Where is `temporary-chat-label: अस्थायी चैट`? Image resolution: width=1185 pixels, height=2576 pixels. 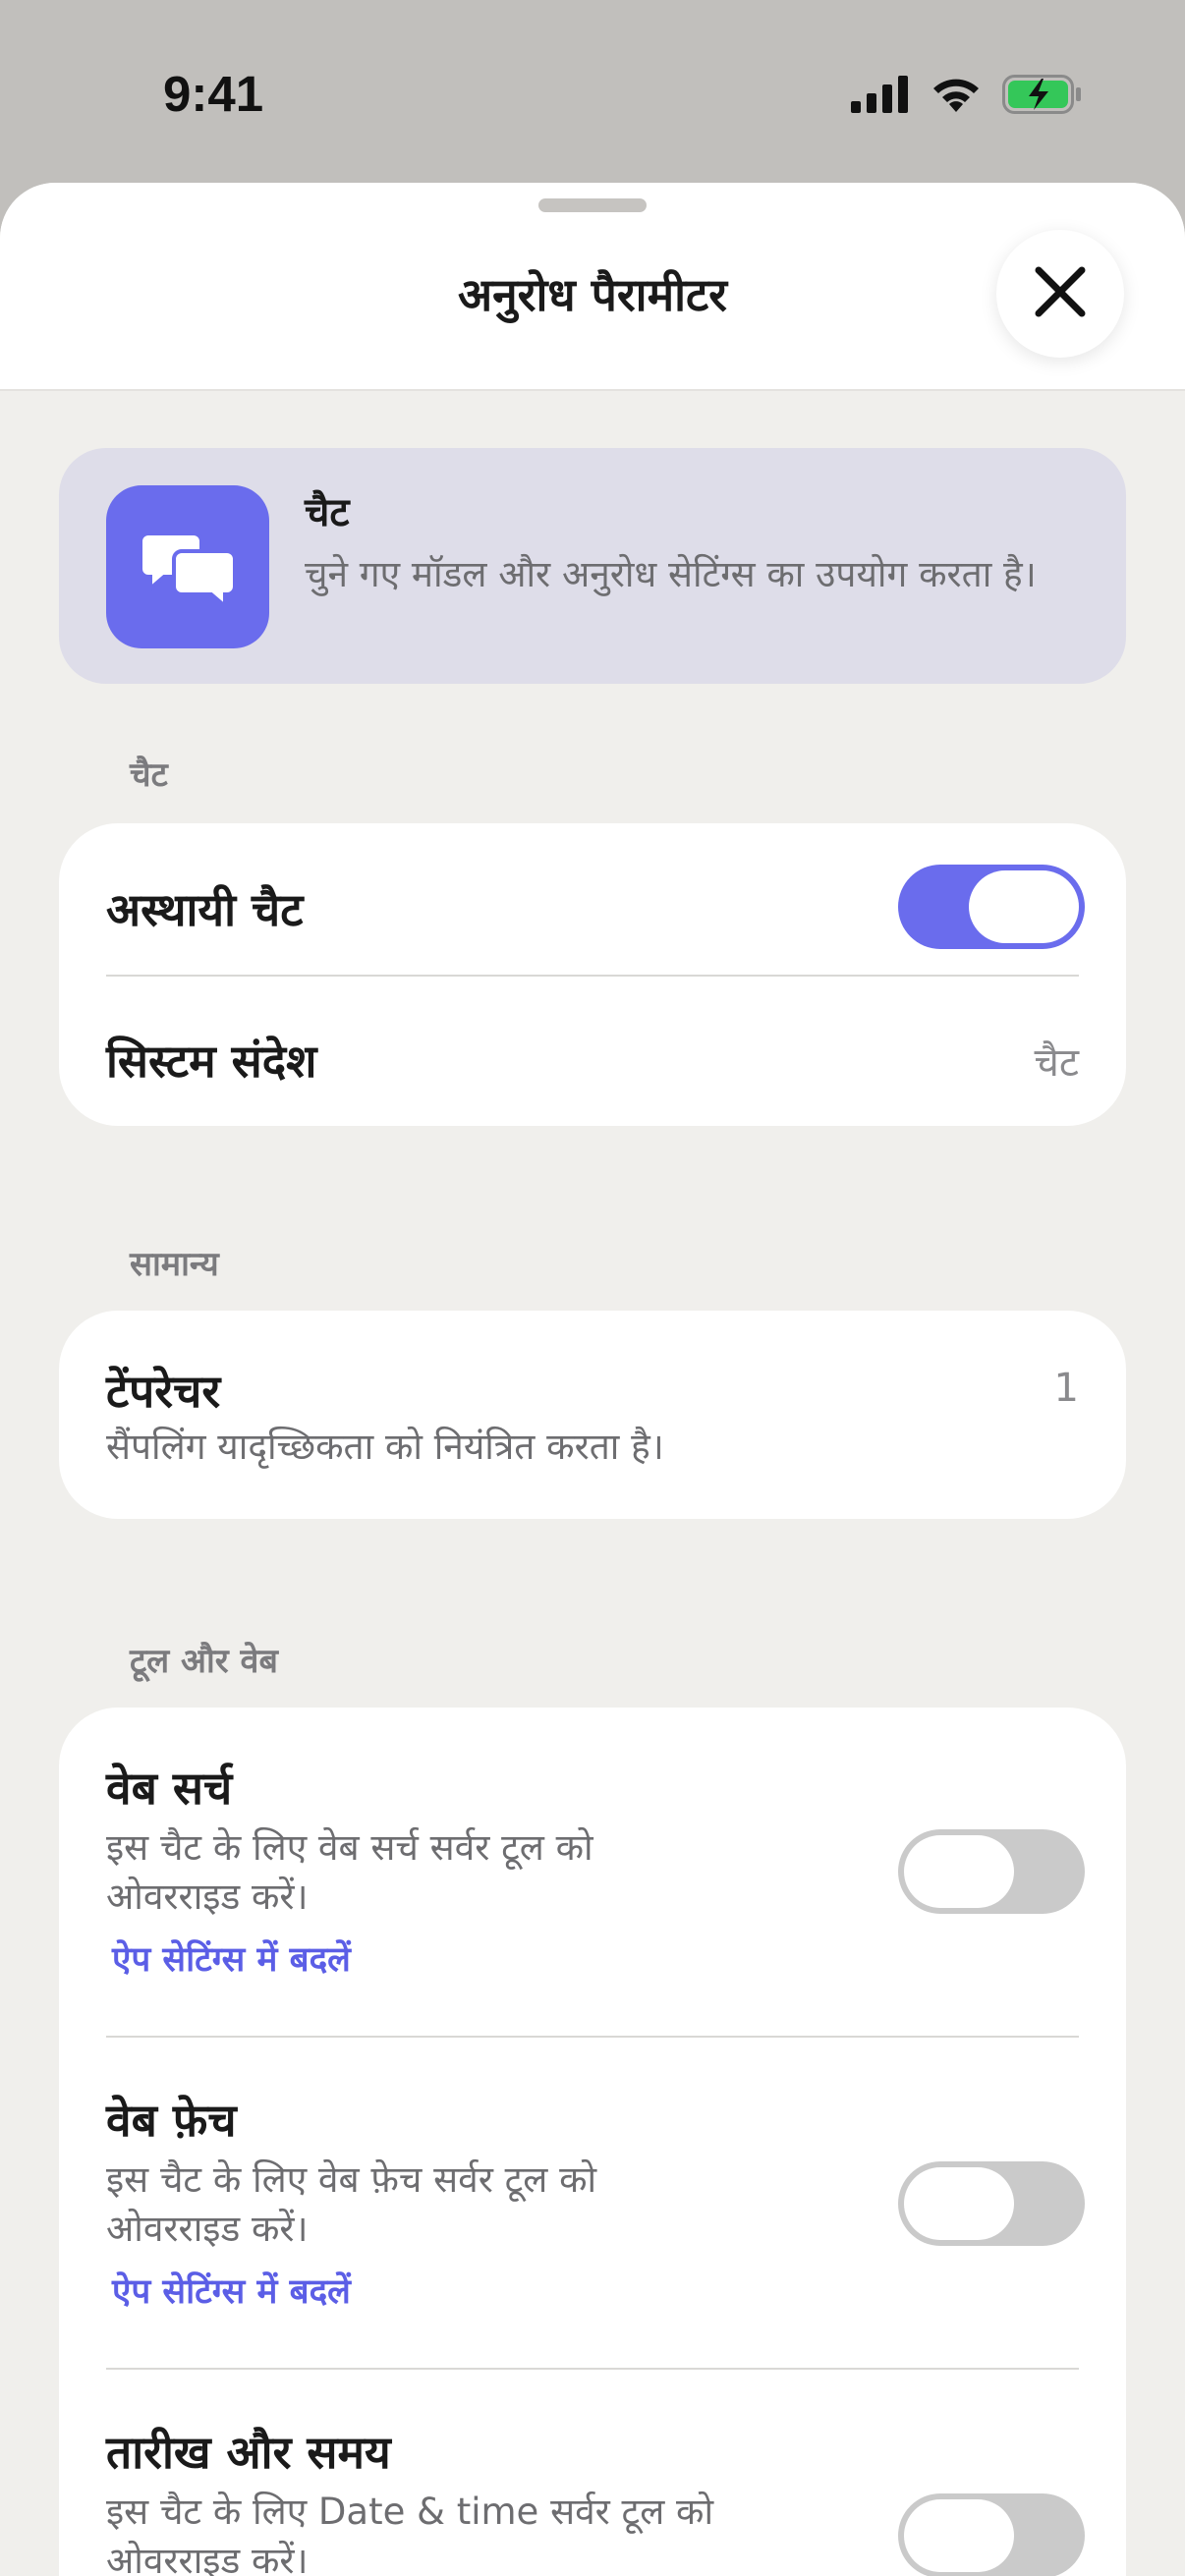
temporary-chat-label: अस्थायी चैट is located at coordinates (205, 909).